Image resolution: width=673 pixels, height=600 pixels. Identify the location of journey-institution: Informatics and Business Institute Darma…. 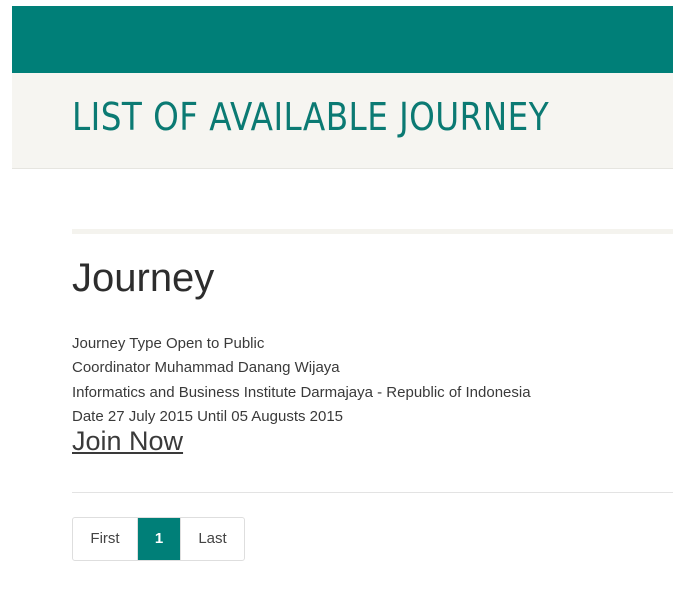
(301, 392).